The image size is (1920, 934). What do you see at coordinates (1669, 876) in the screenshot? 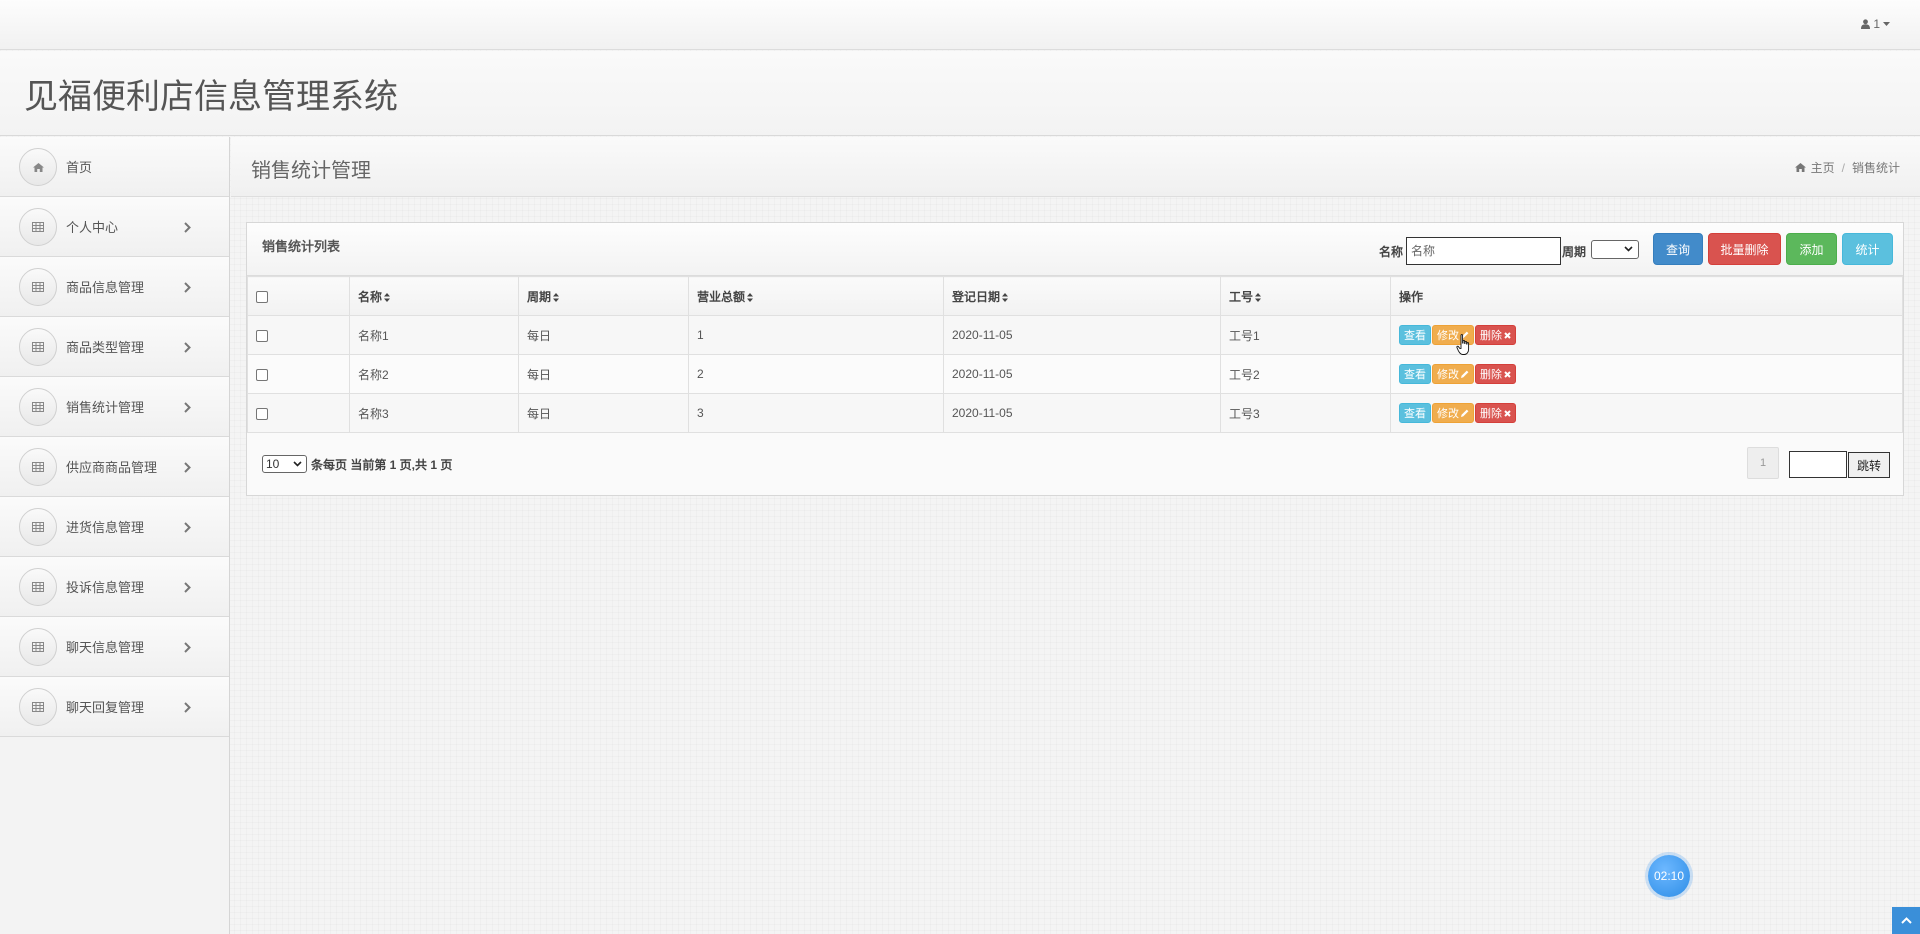
I see `timer-badge: 02:10` at bounding box center [1669, 876].